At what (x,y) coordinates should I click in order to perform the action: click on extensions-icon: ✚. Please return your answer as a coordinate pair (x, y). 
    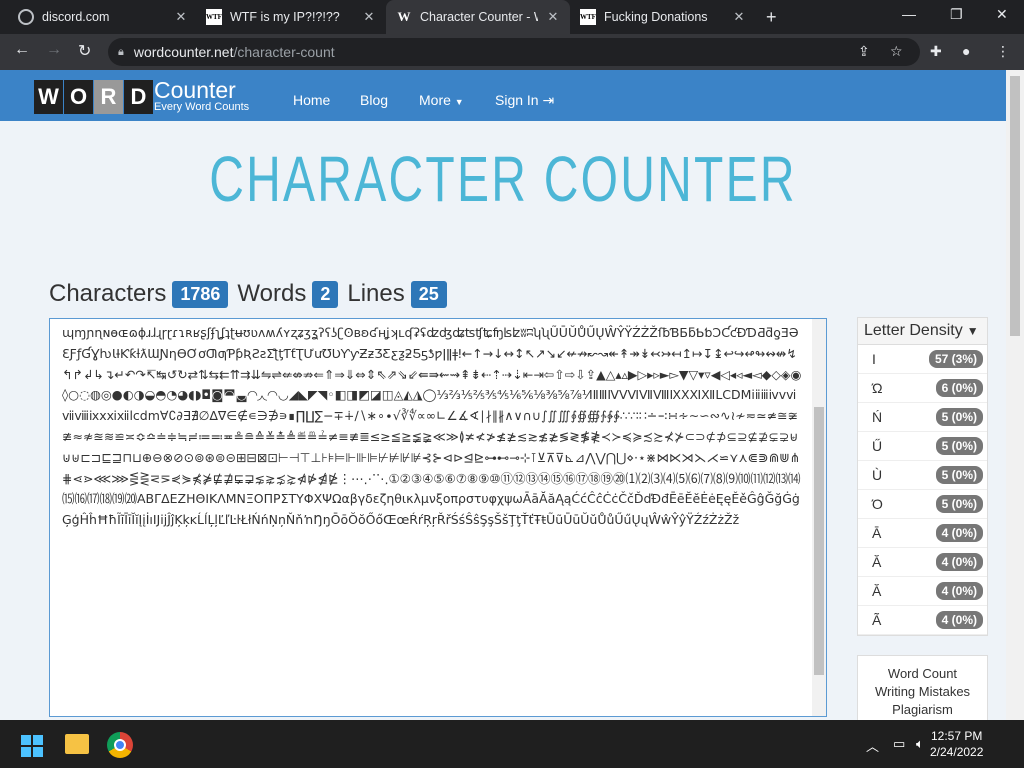
    Looking at the image, I should click on (936, 51).